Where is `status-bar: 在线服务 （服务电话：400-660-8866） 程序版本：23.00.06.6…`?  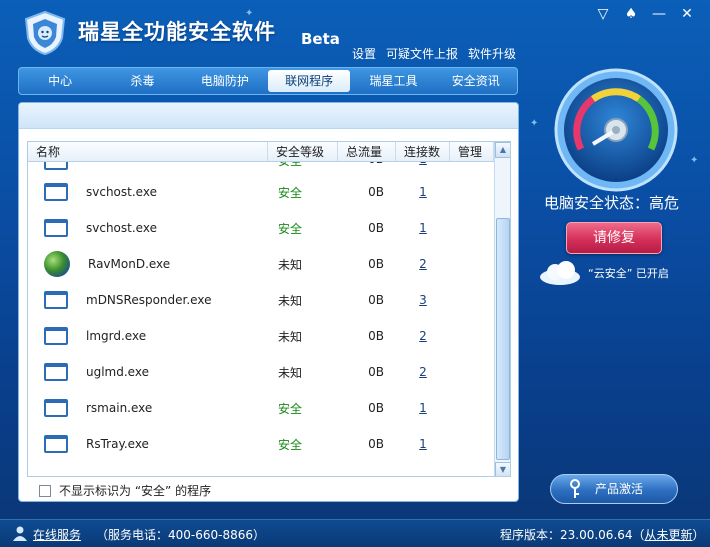
status-bar: 在线服务 （服务电话：400-660-8866） 程序版本：23.00.06.6… is located at coordinates (355, 533).